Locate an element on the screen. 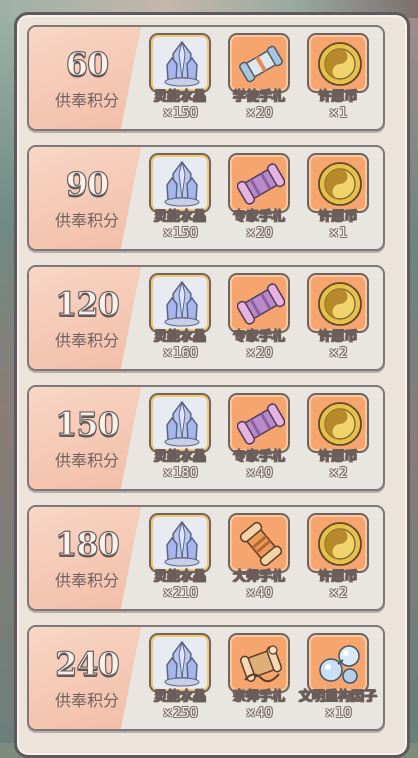  scroll-icon is located at coordinates (261, 64).